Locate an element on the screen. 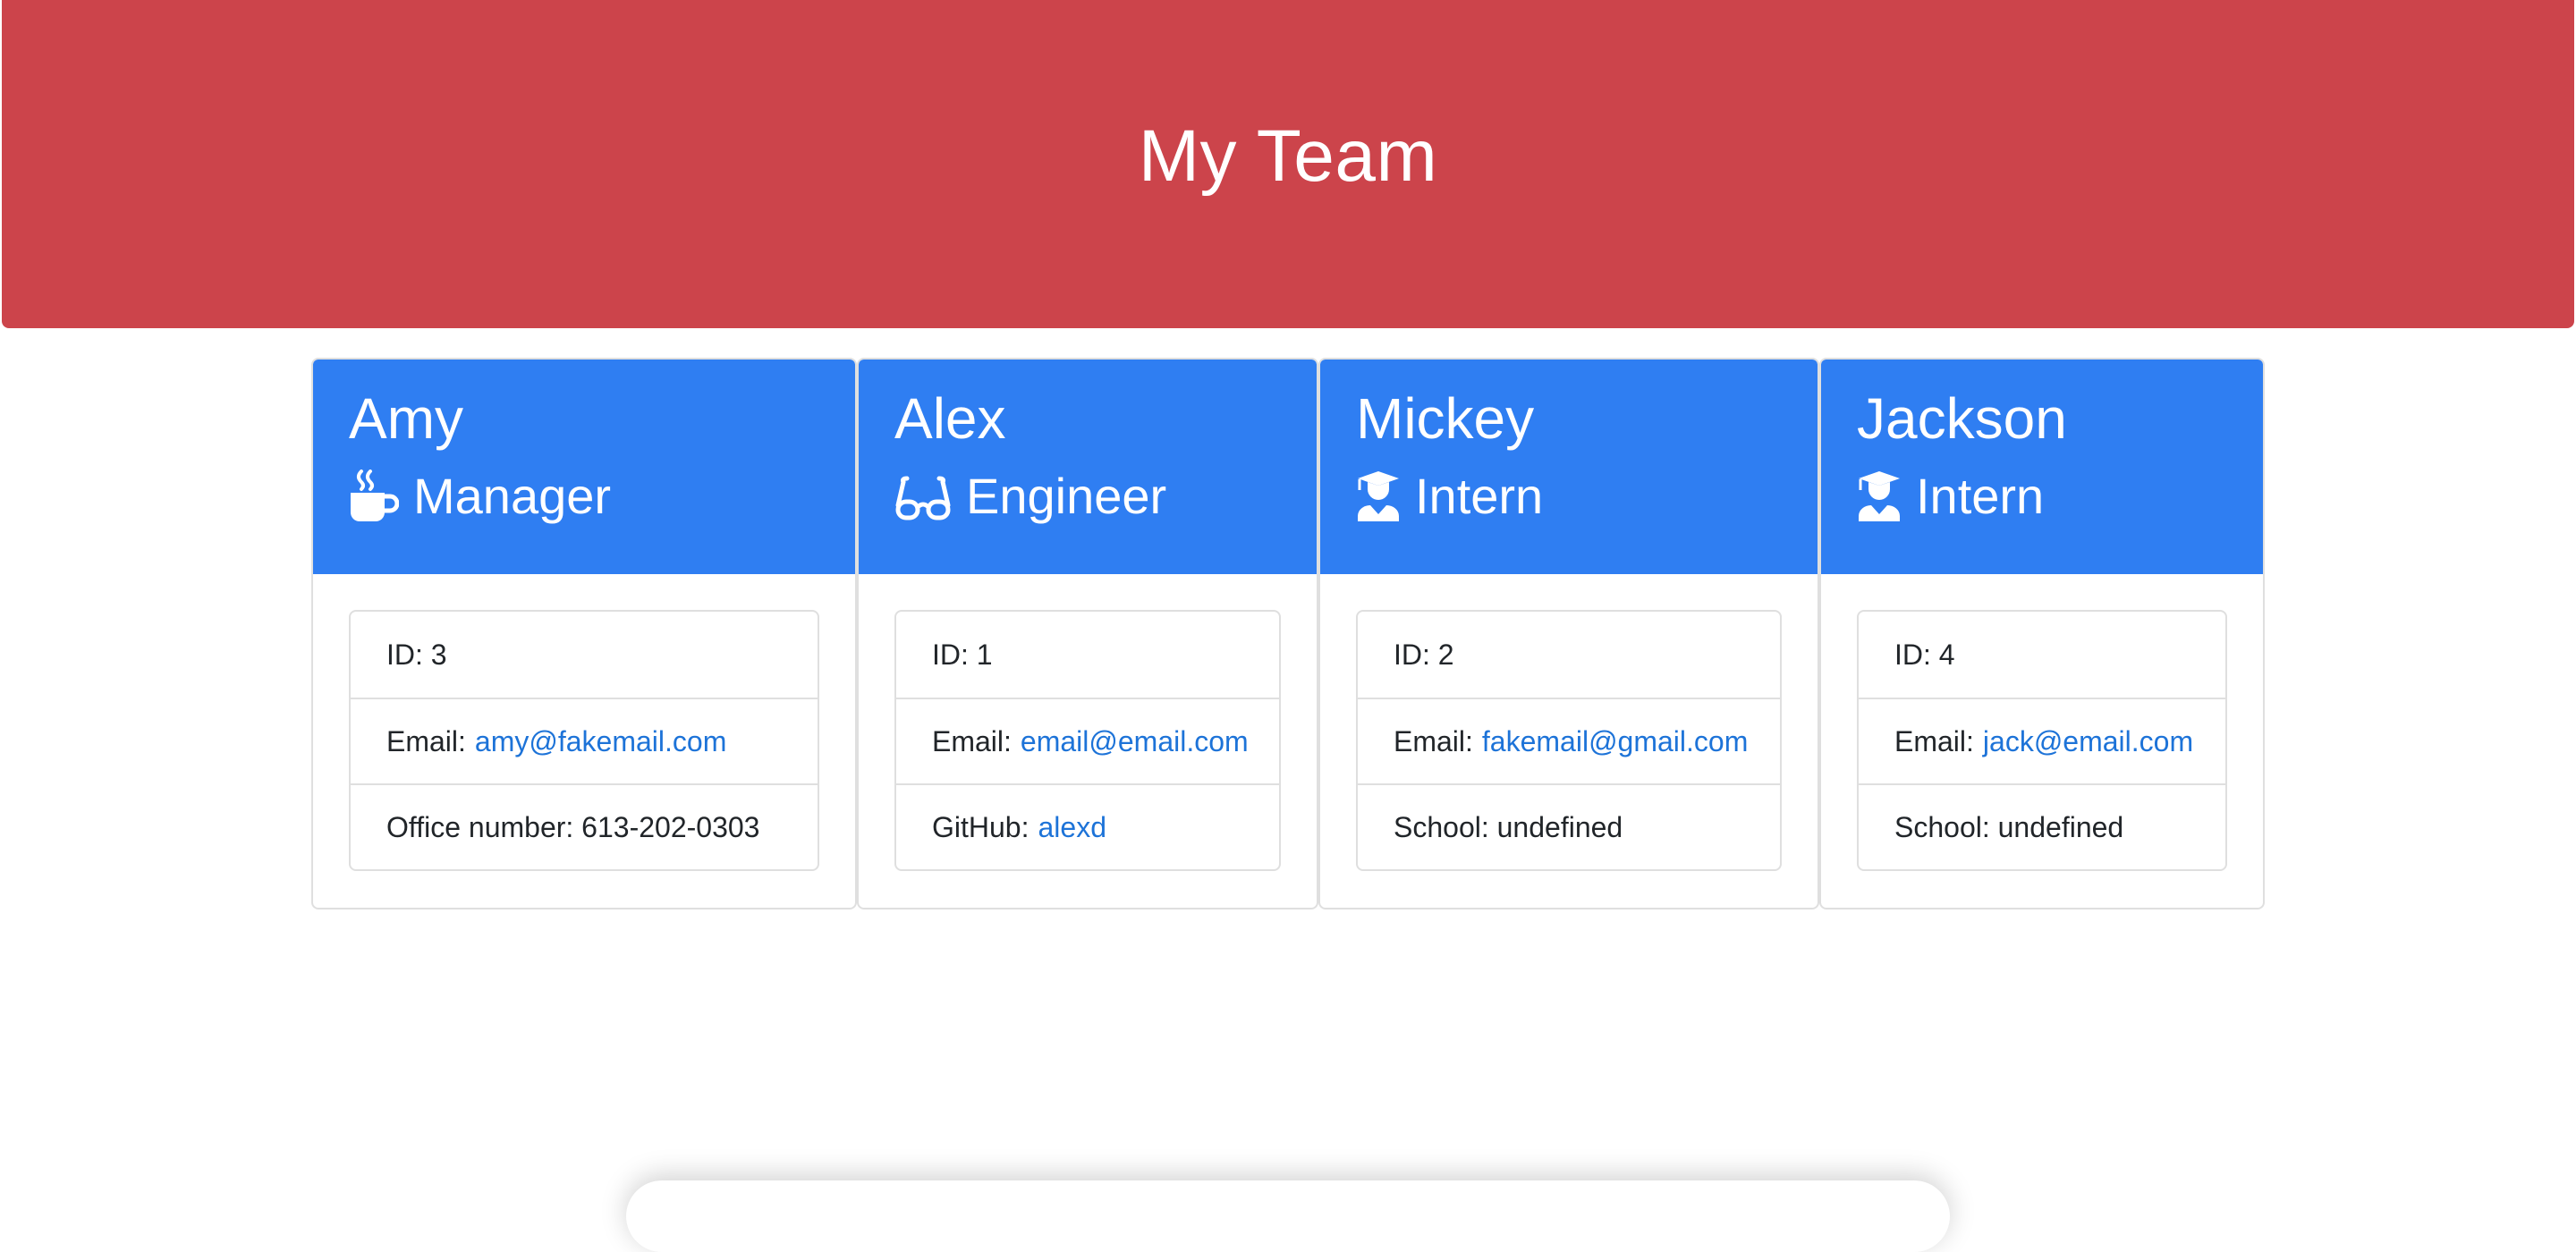 The image size is (2576, 1252). employee-name: Jackson is located at coordinates (1962, 419).